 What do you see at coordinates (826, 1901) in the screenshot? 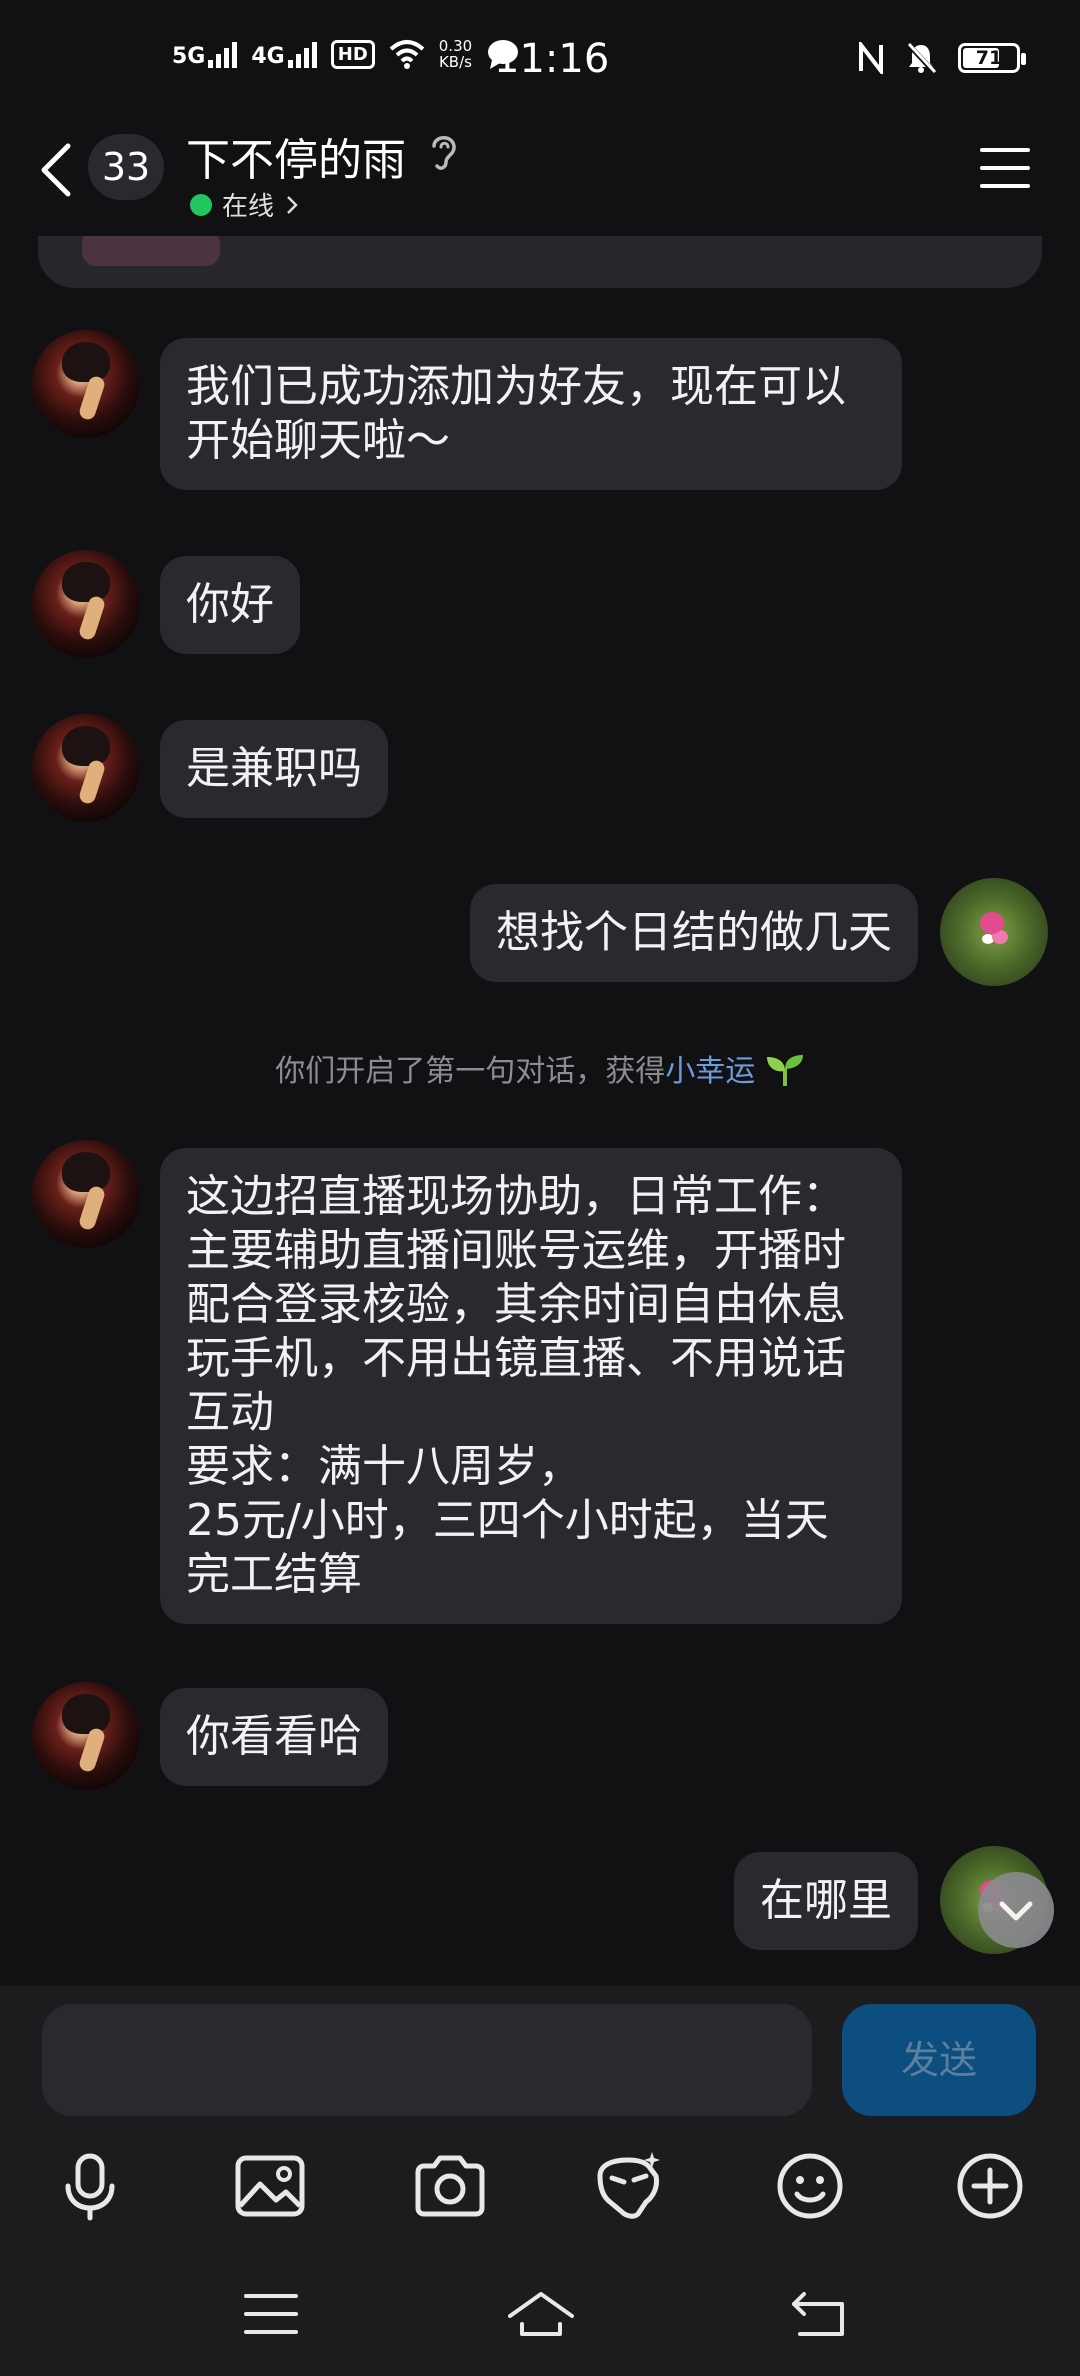
I see `my-message-bubble: 在哪里` at bounding box center [826, 1901].